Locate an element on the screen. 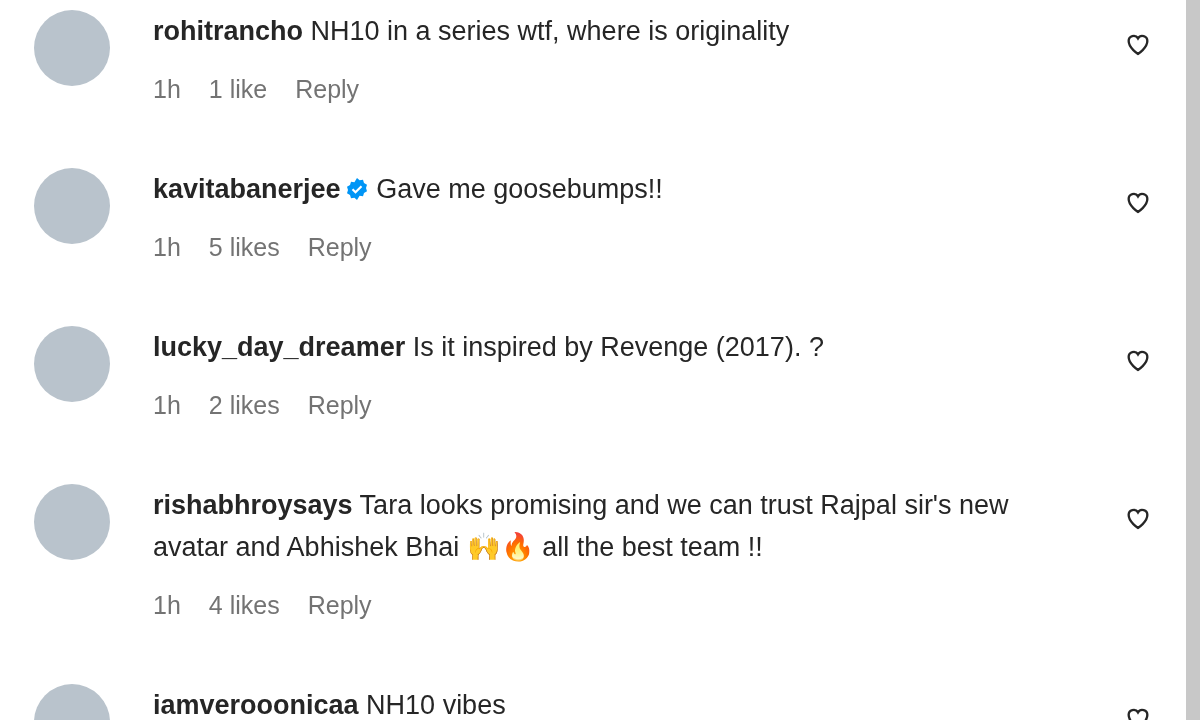  comment-text: lucky_day_dreamer Is it inspired by Revenge (2017). ? is located at coordinates (489, 347).